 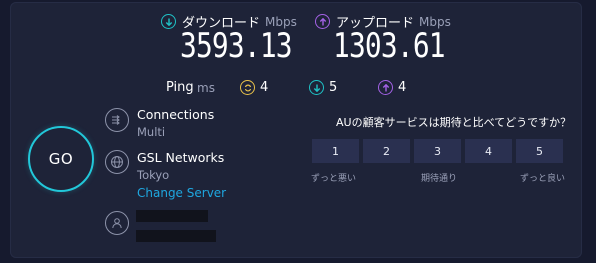 I want to click on upload-arrow-icon, so click(x=322, y=21).